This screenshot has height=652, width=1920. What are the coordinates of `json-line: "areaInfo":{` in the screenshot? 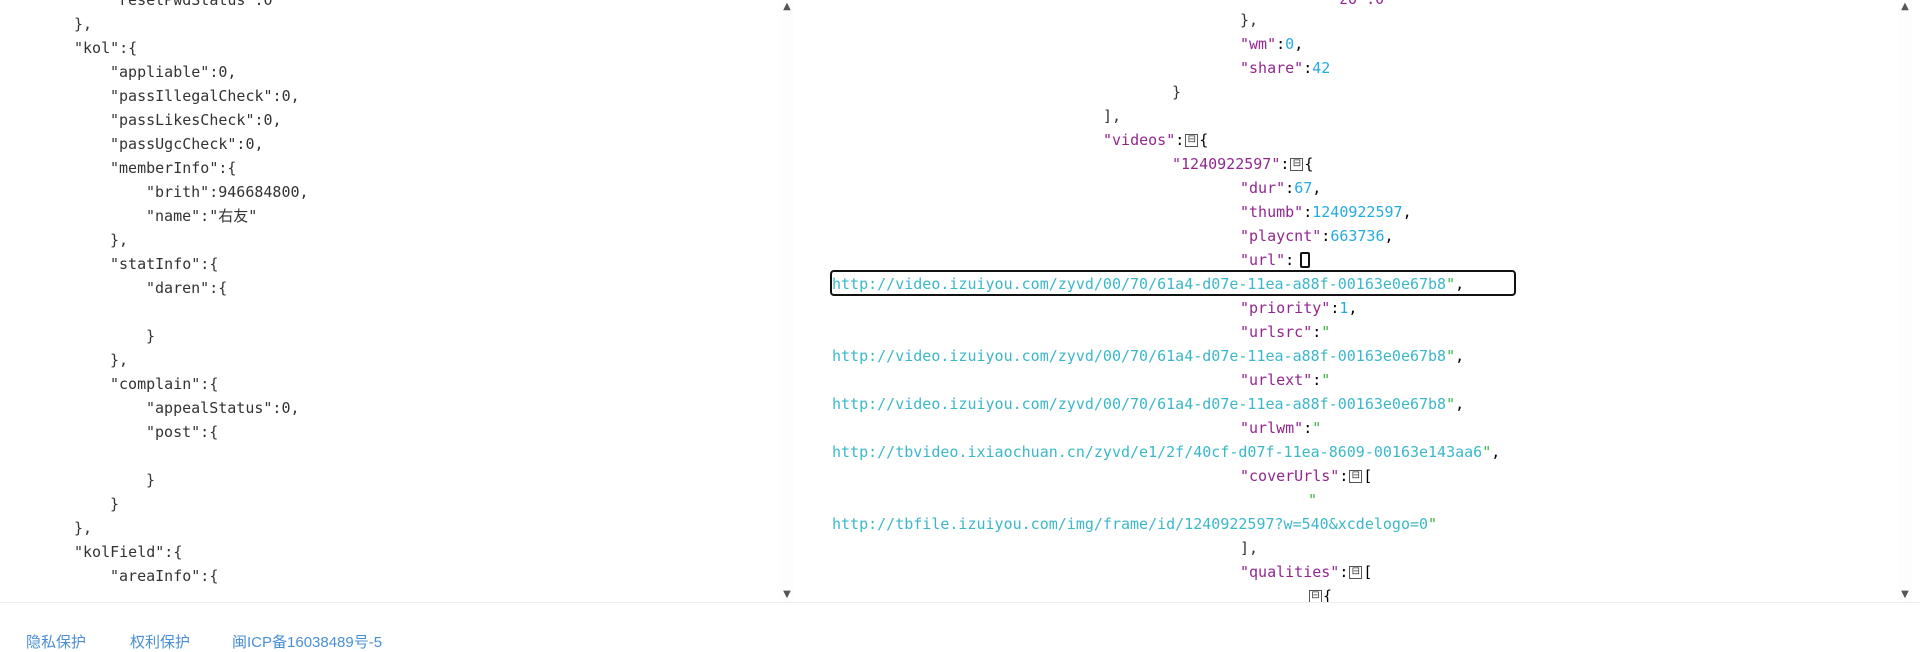 It's located at (164, 576).